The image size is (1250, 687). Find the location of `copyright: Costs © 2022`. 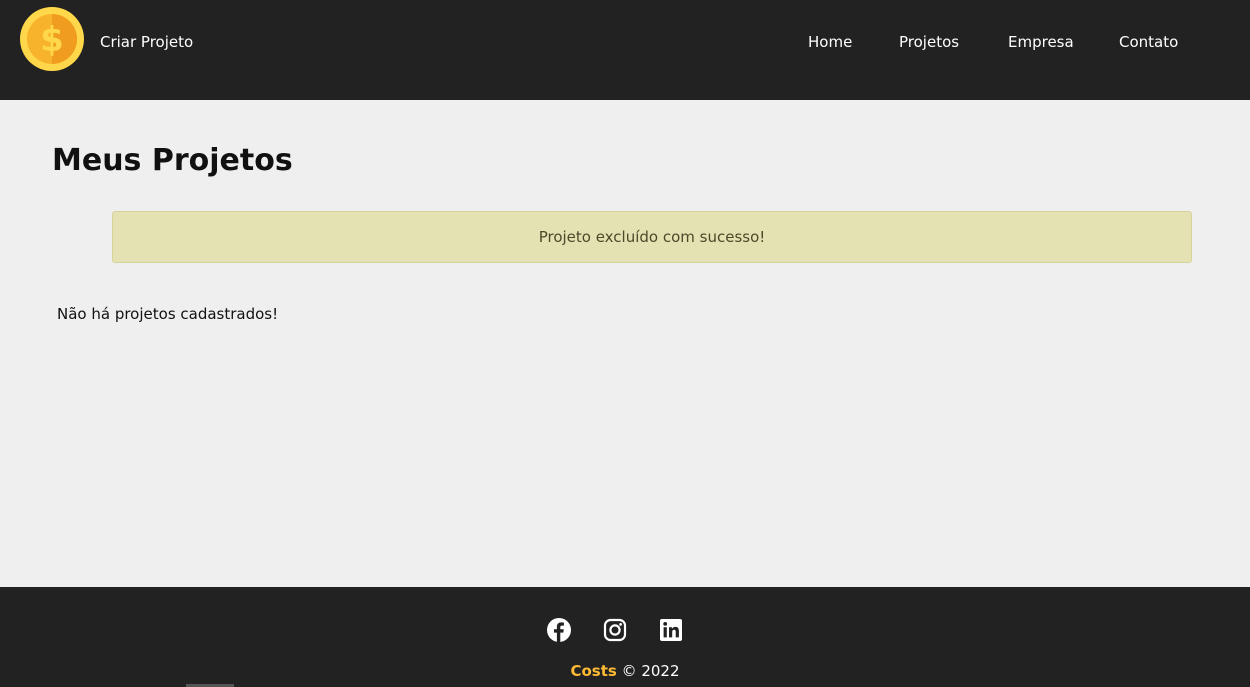

copyright: Costs © 2022 is located at coordinates (625, 671).